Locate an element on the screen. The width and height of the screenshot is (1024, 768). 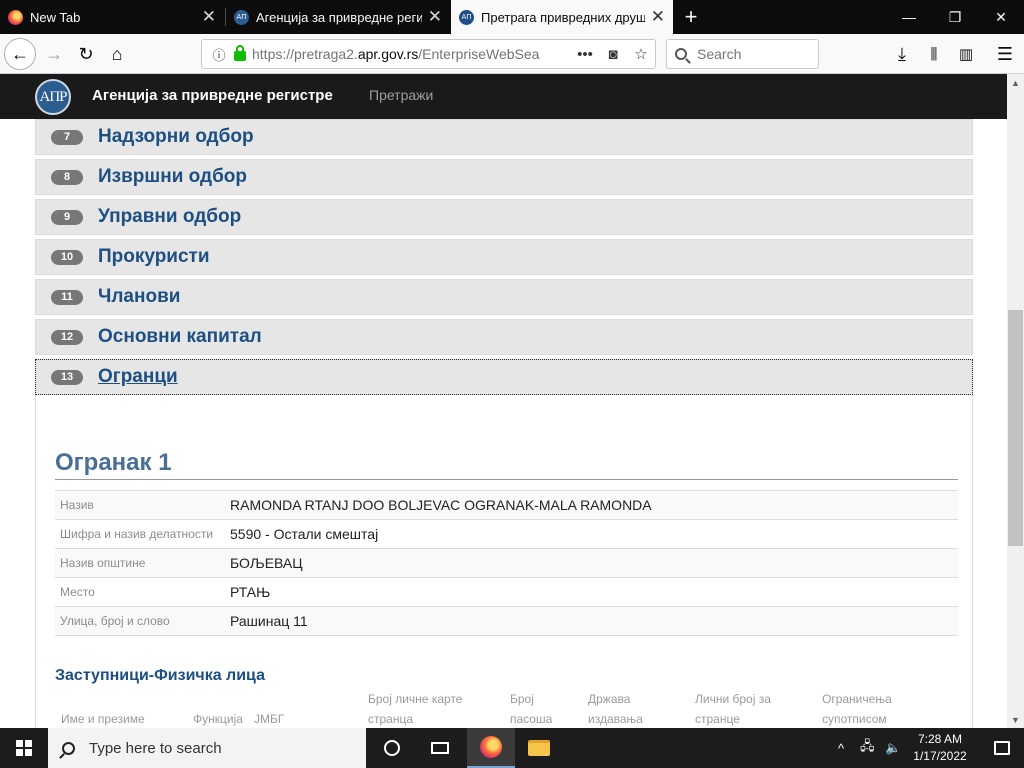
scrollbar-thumb is located at coordinates (1015, 428).